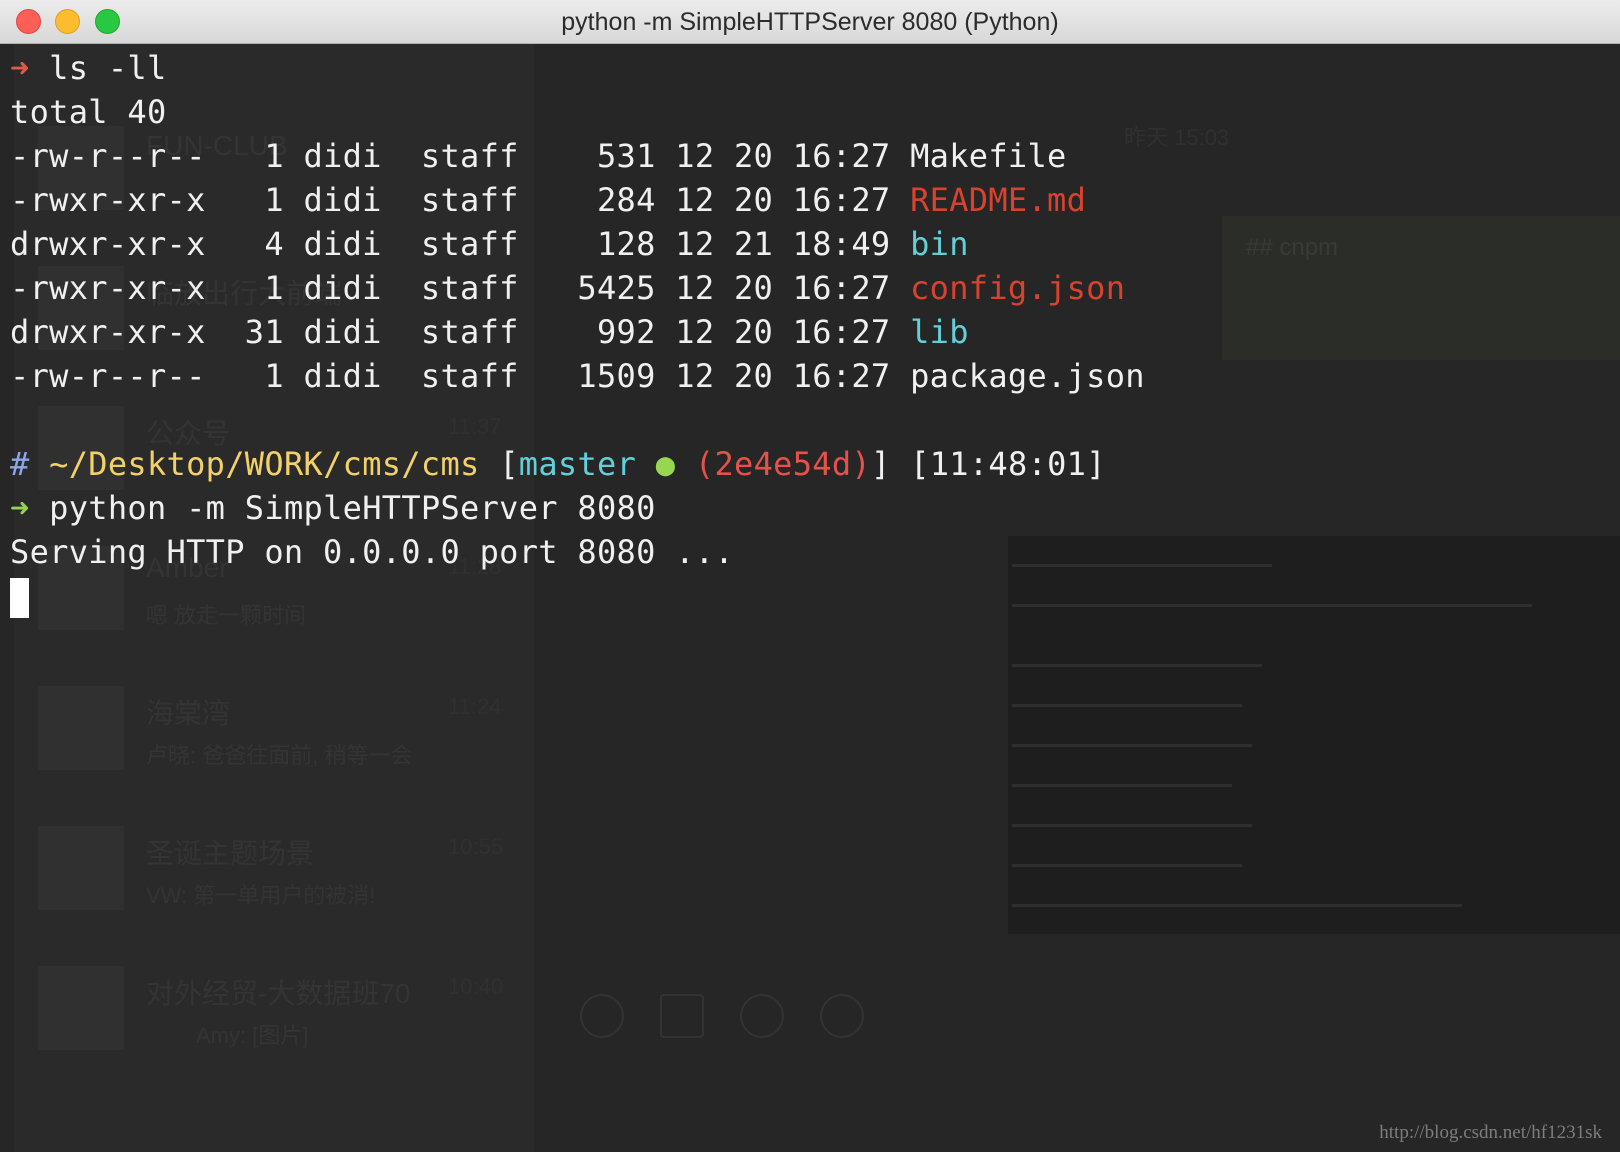 This screenshot has height=1152, width=1620. I want to click on command-line: ➜ ls -ll, so click(810, 68).